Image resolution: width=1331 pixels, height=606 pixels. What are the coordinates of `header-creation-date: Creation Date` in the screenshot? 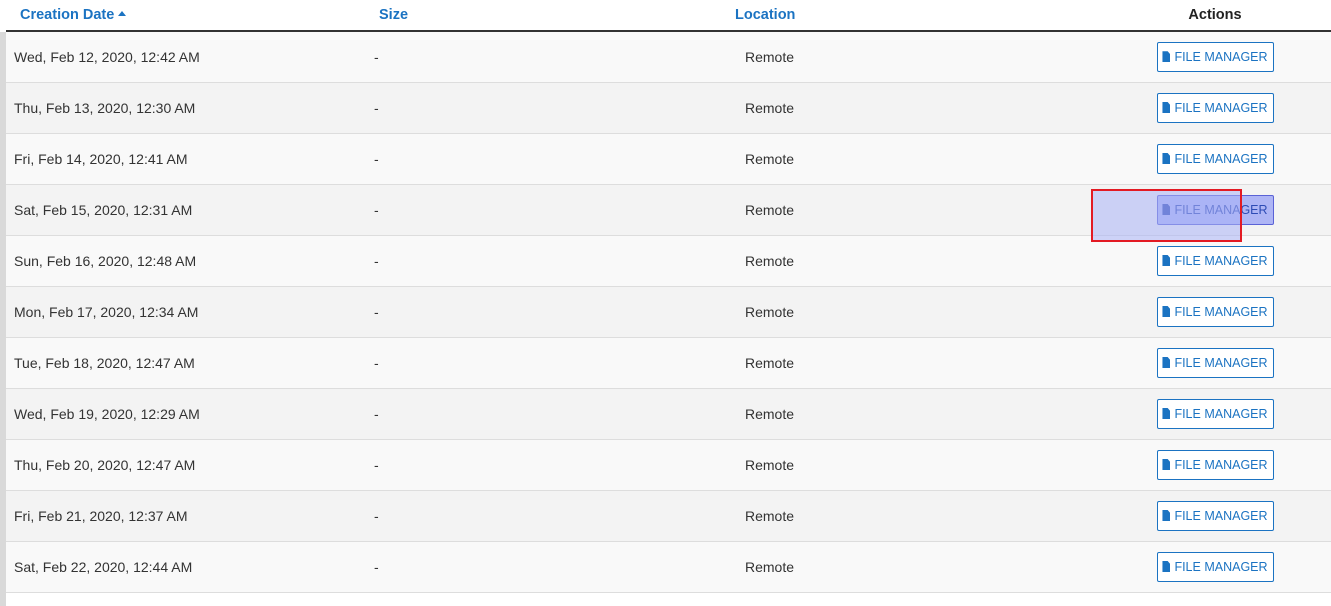 It's located at (187, 16).